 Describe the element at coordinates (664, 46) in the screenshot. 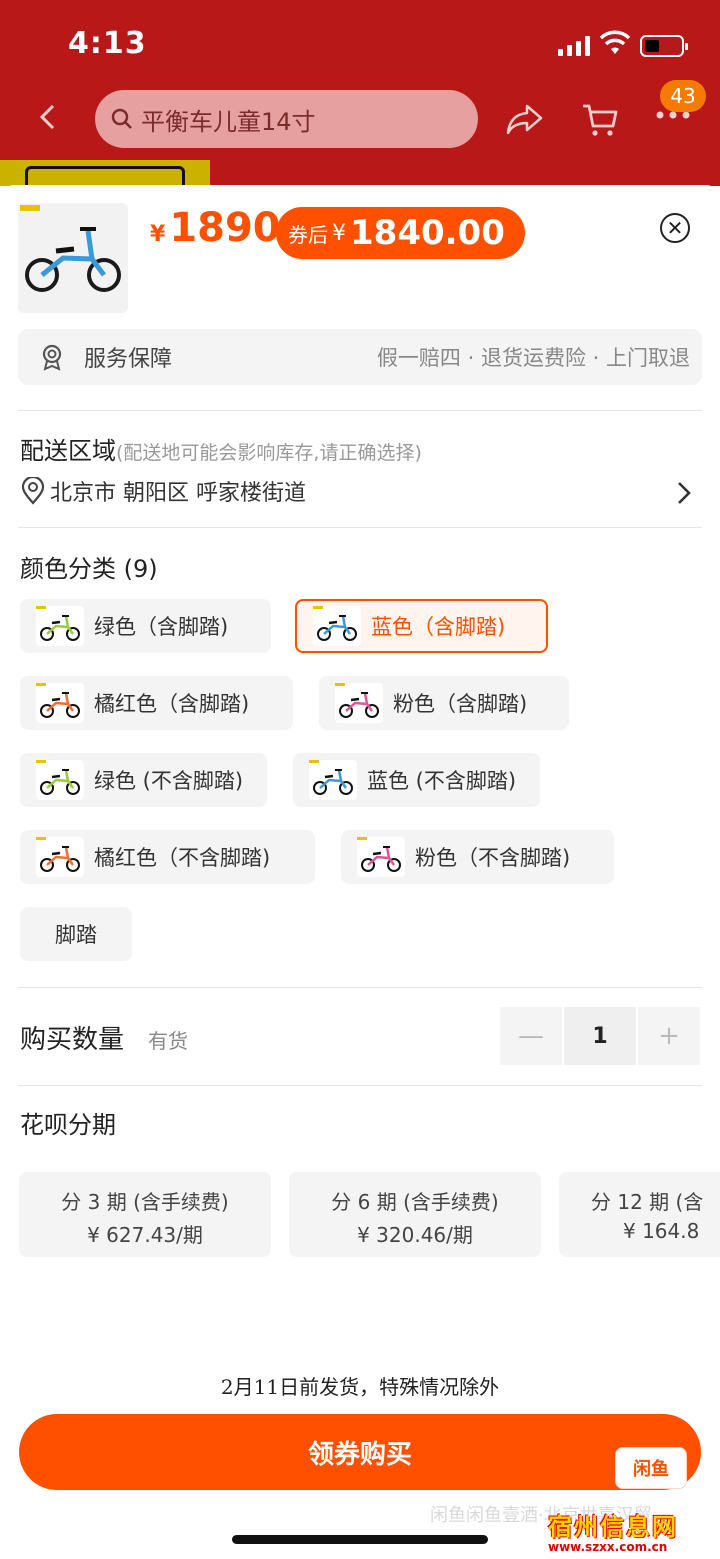

I see `battery-icon` at that location.